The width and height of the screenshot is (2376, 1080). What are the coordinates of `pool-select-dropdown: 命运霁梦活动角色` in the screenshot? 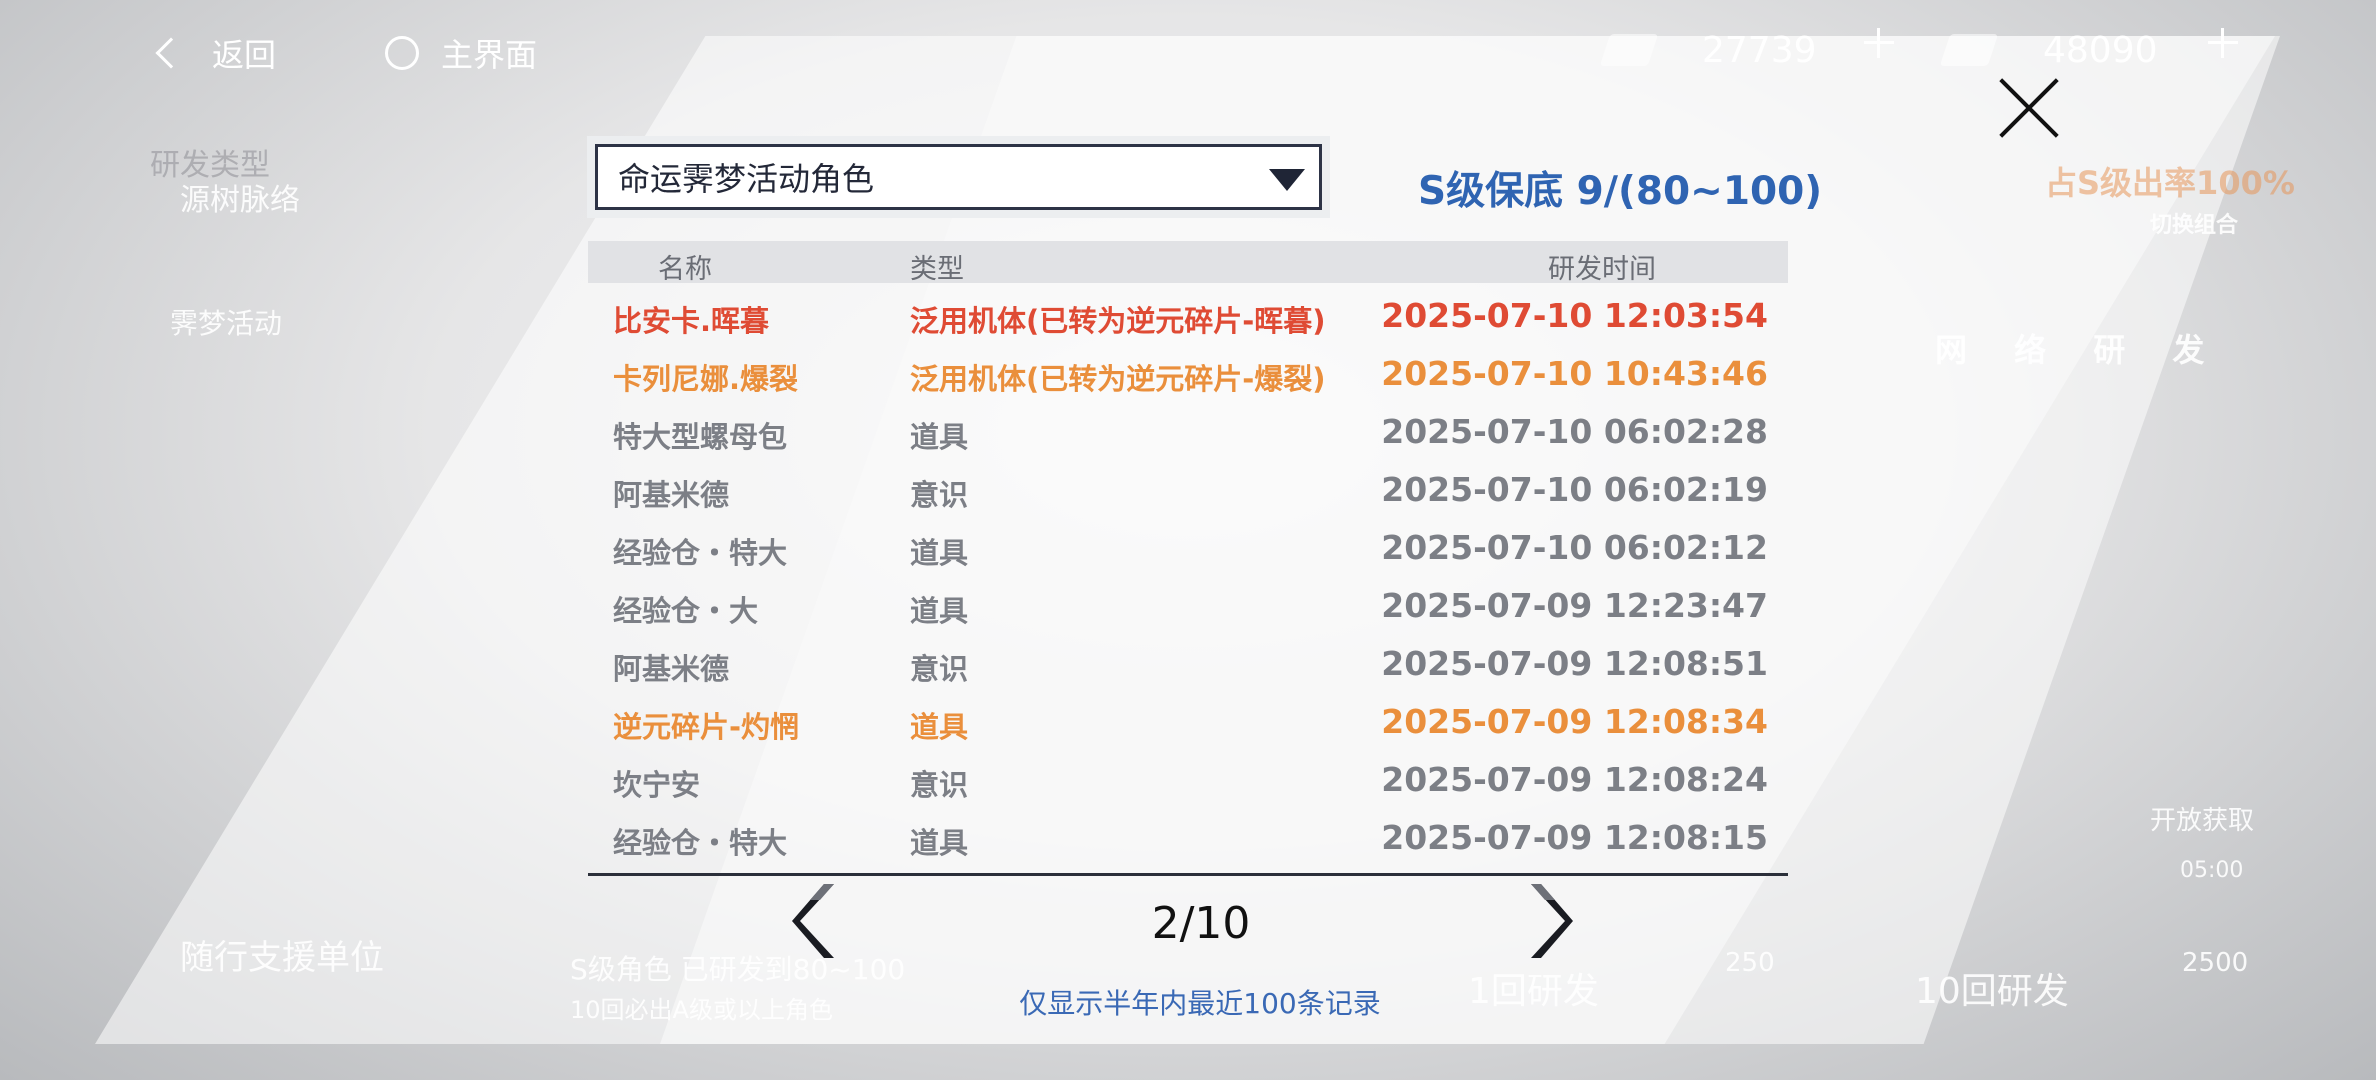 It's located at (958, 177).